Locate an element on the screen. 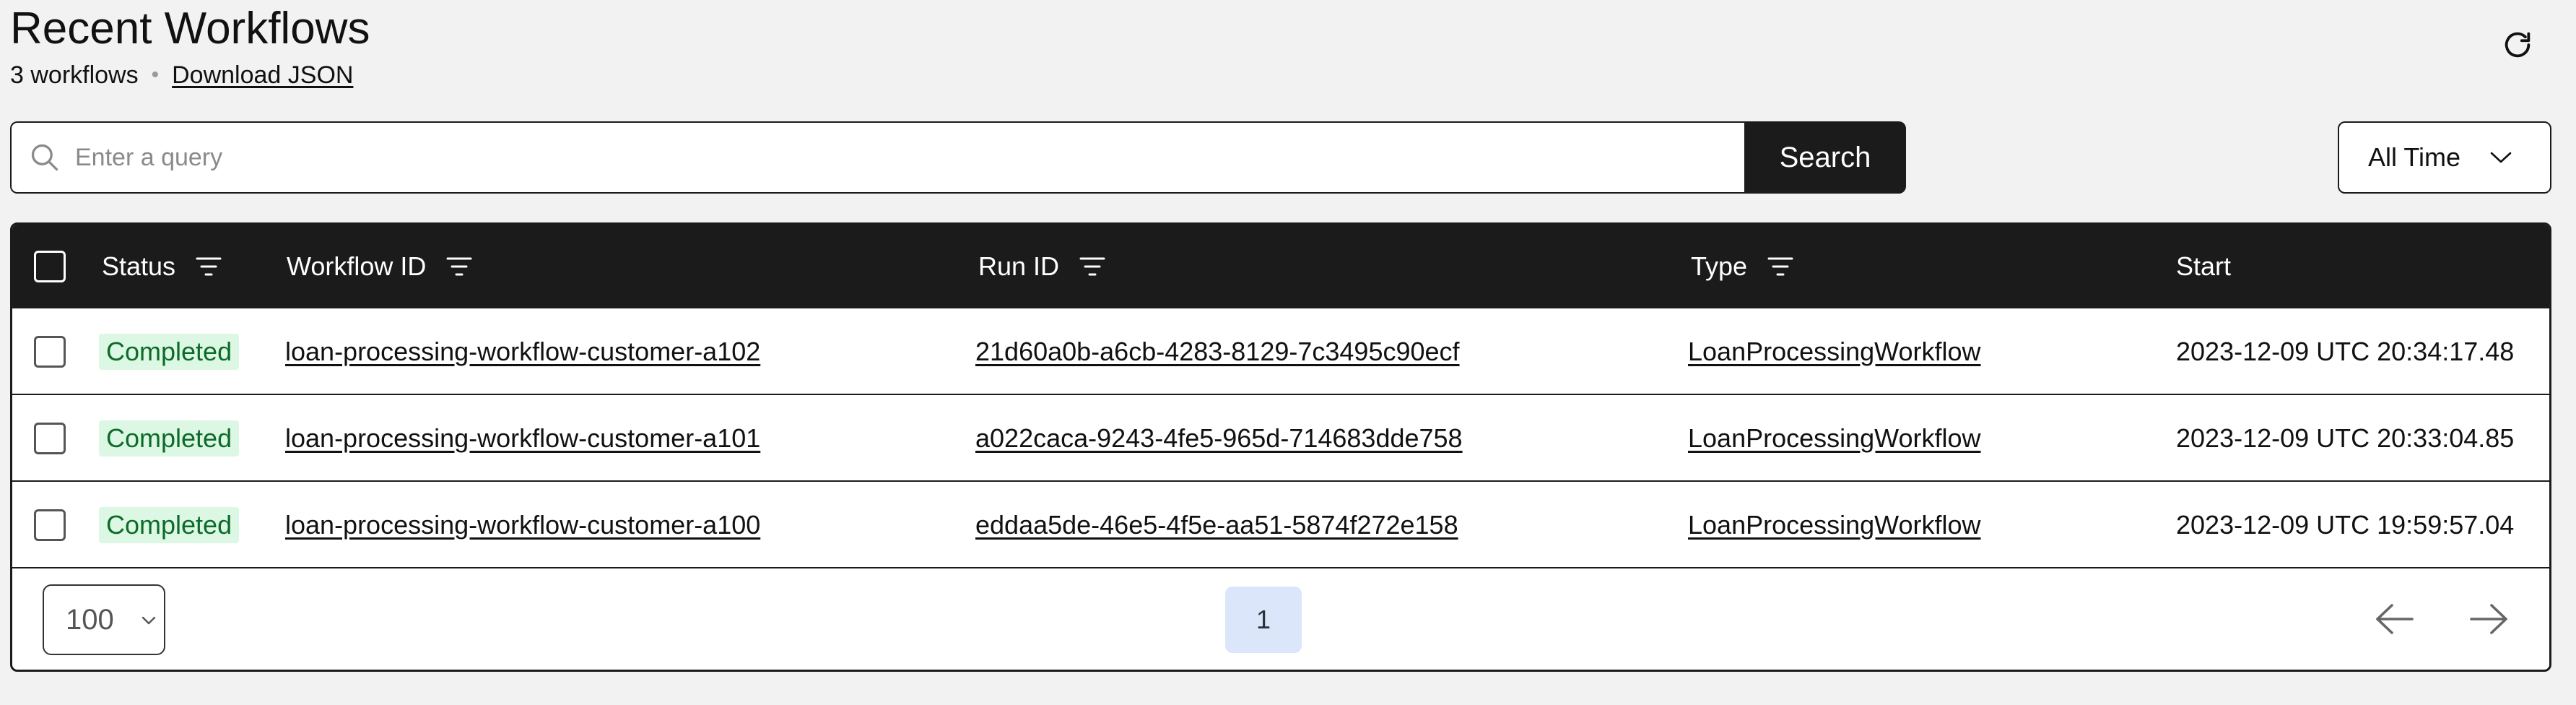 The image size is (2576, 705). select-all-cell is located at coordinates (50, 266).